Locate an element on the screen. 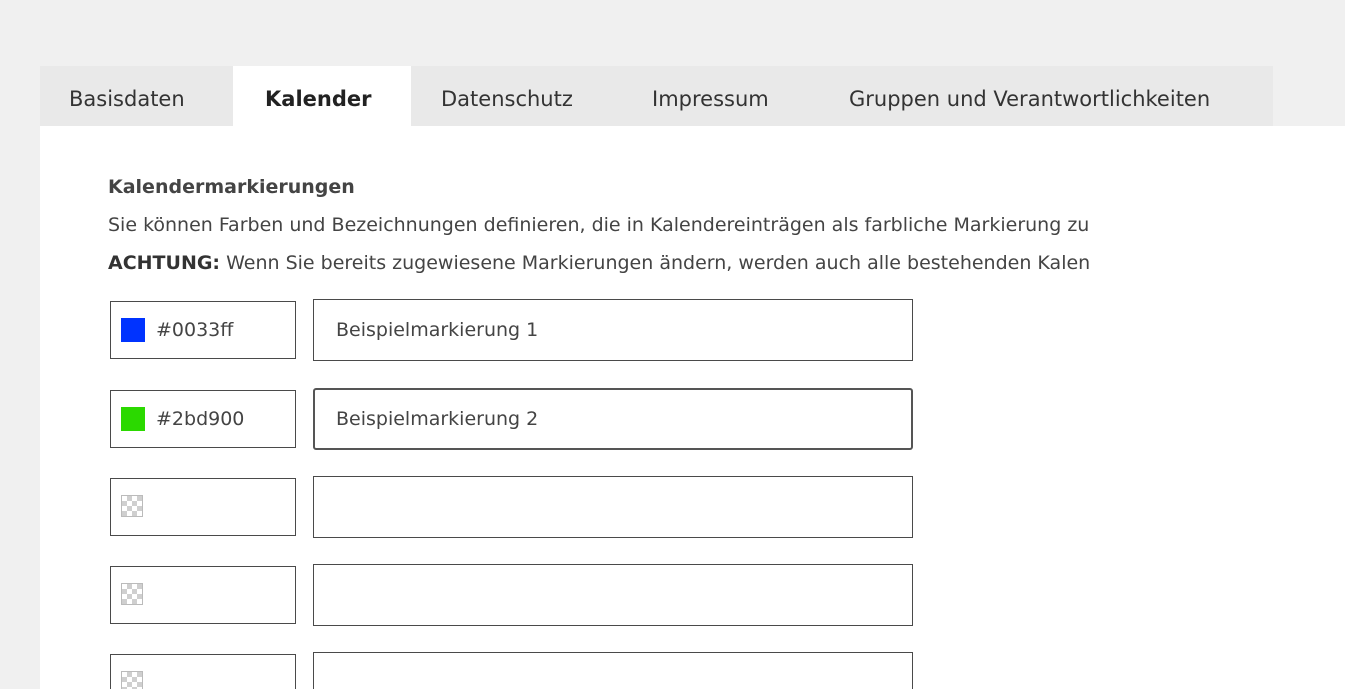 The image size is (1345, 689). tab-basisdaten: Basisdaten is located at coordinates (136, 96).